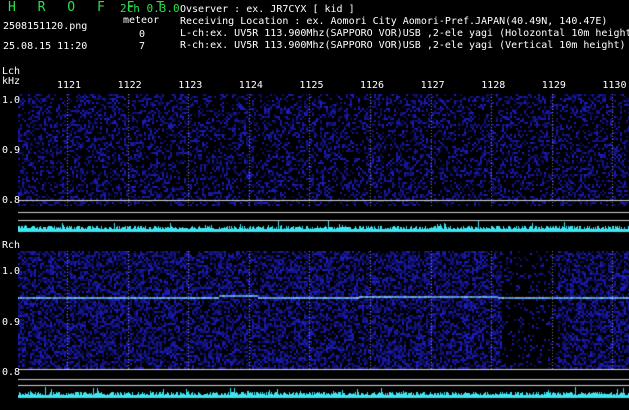 The height and width of the screenshot is (410, 629). Describe the element at coordinates (11, 322) in the screenshot. I see `rch-freq-tick: 0.9` at that location.